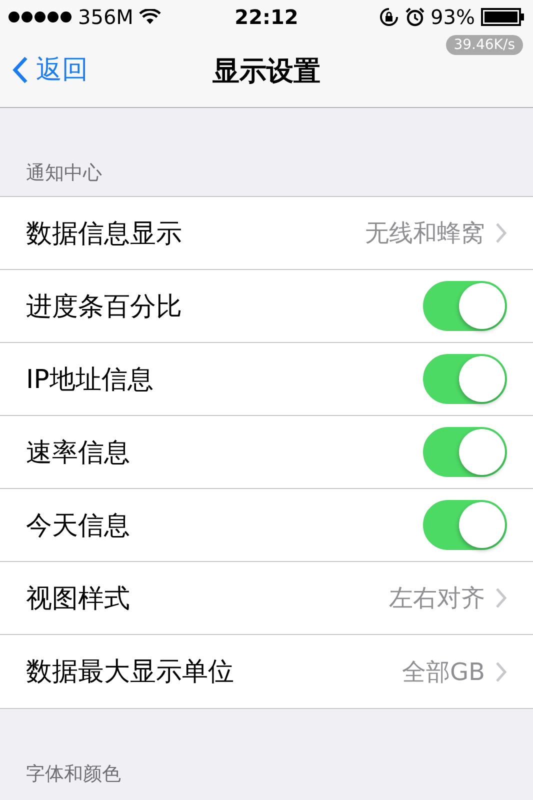 The image size is (533, 800). Describe the element at coordinates (266, 671) in the screenshot. I see `settings-row: 数据最大显示单位 全部GB` at that location.